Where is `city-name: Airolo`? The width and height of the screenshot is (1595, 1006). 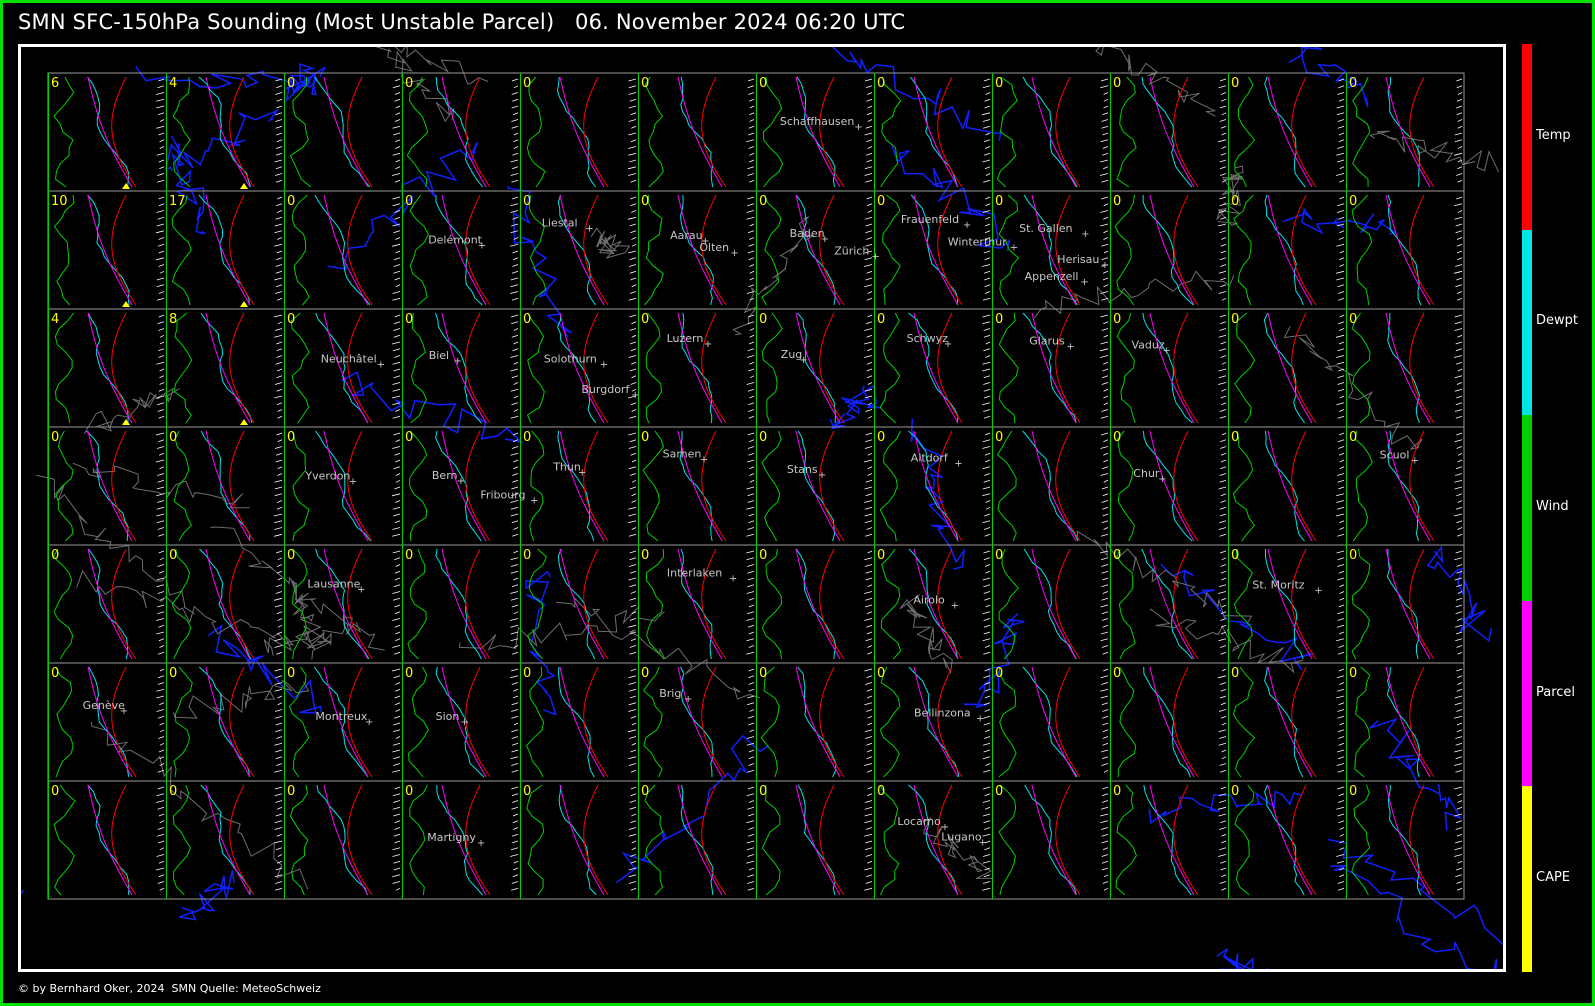
city-name: Airolo is located at coordinates (929, 600).